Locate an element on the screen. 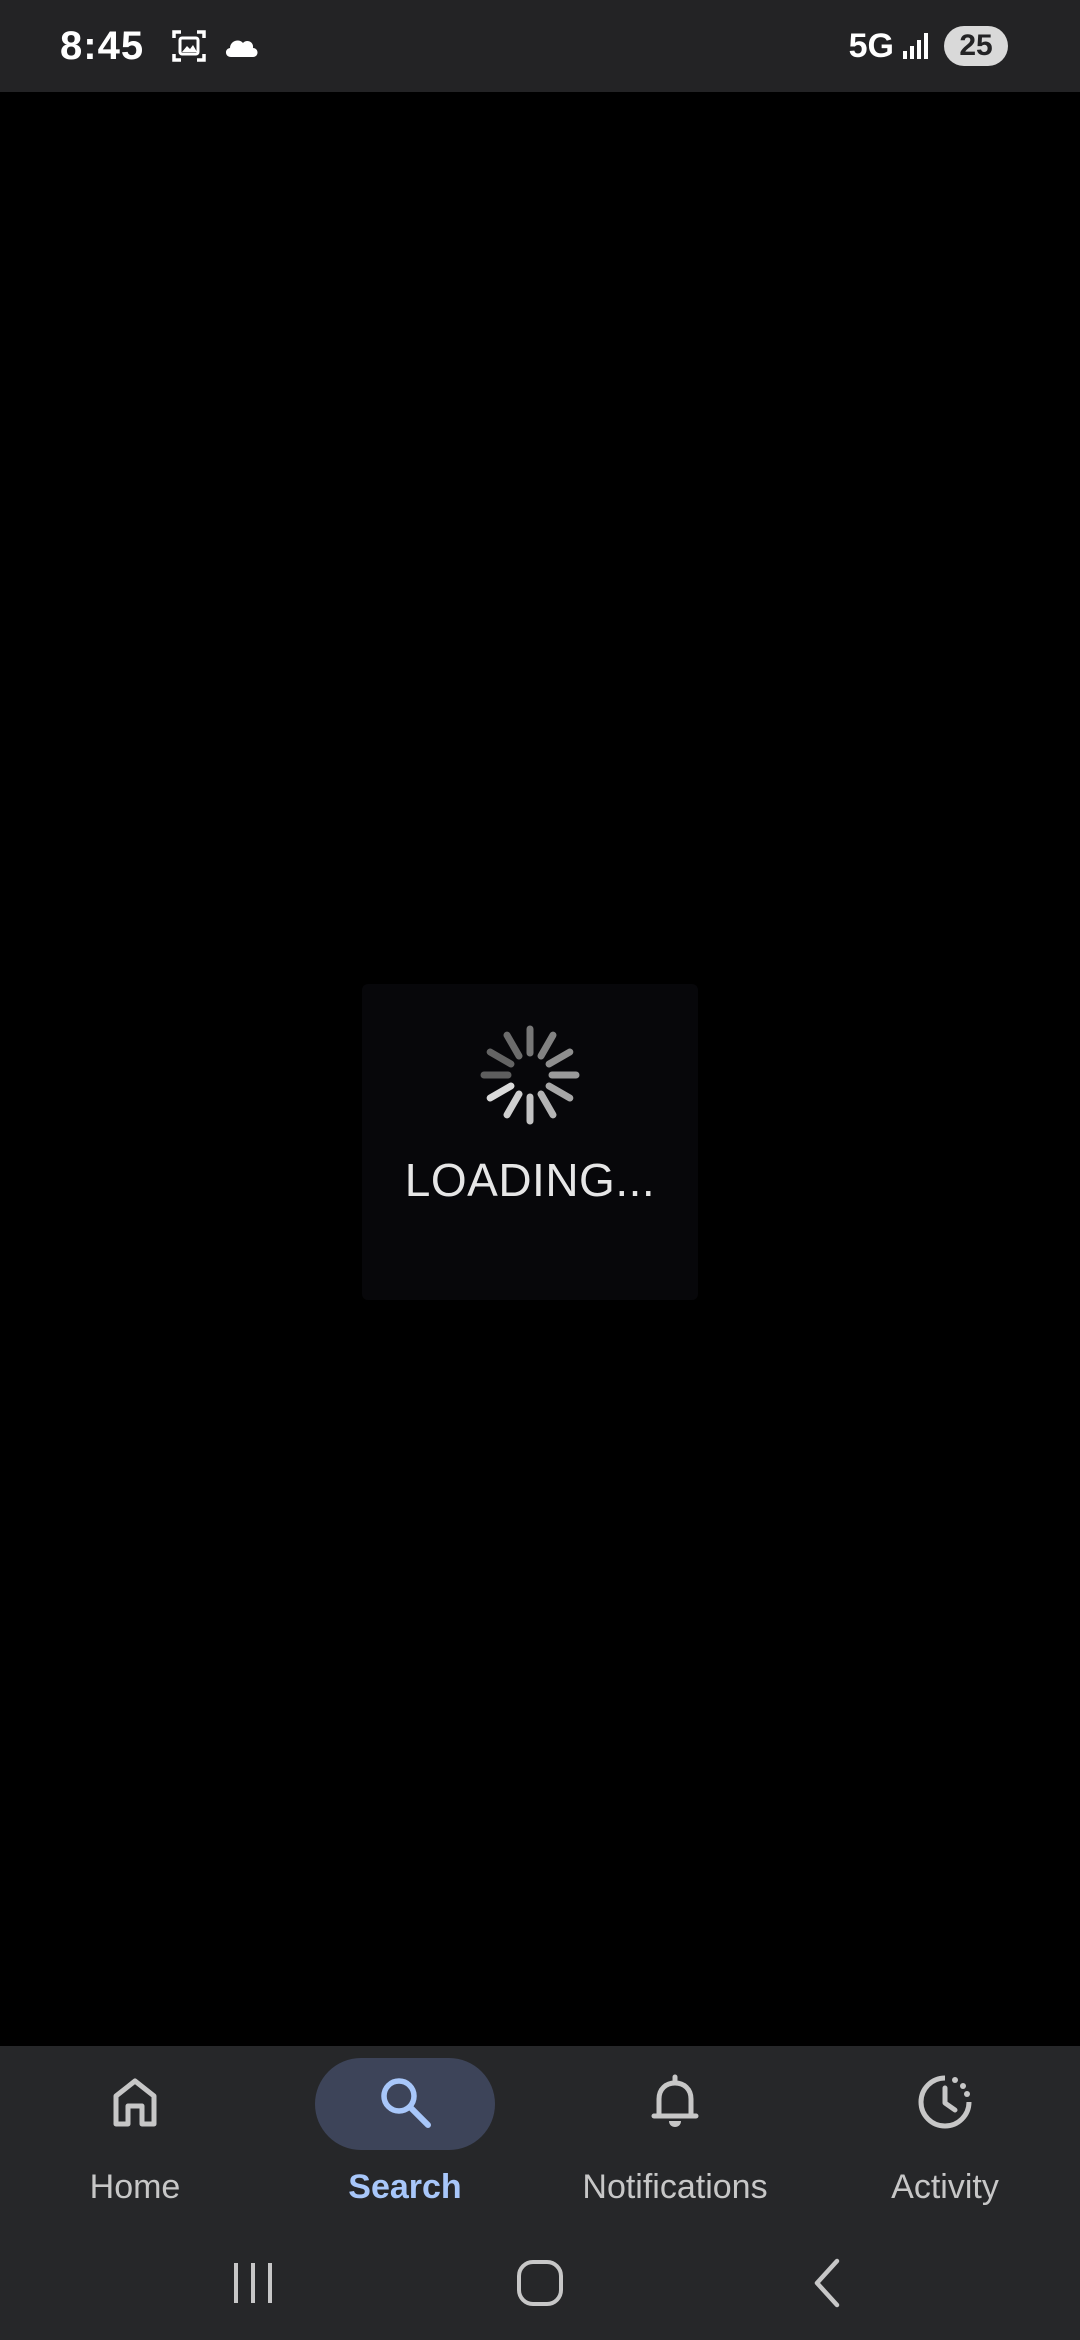  status-time: 8:45 is located at coordinates (102, 45).